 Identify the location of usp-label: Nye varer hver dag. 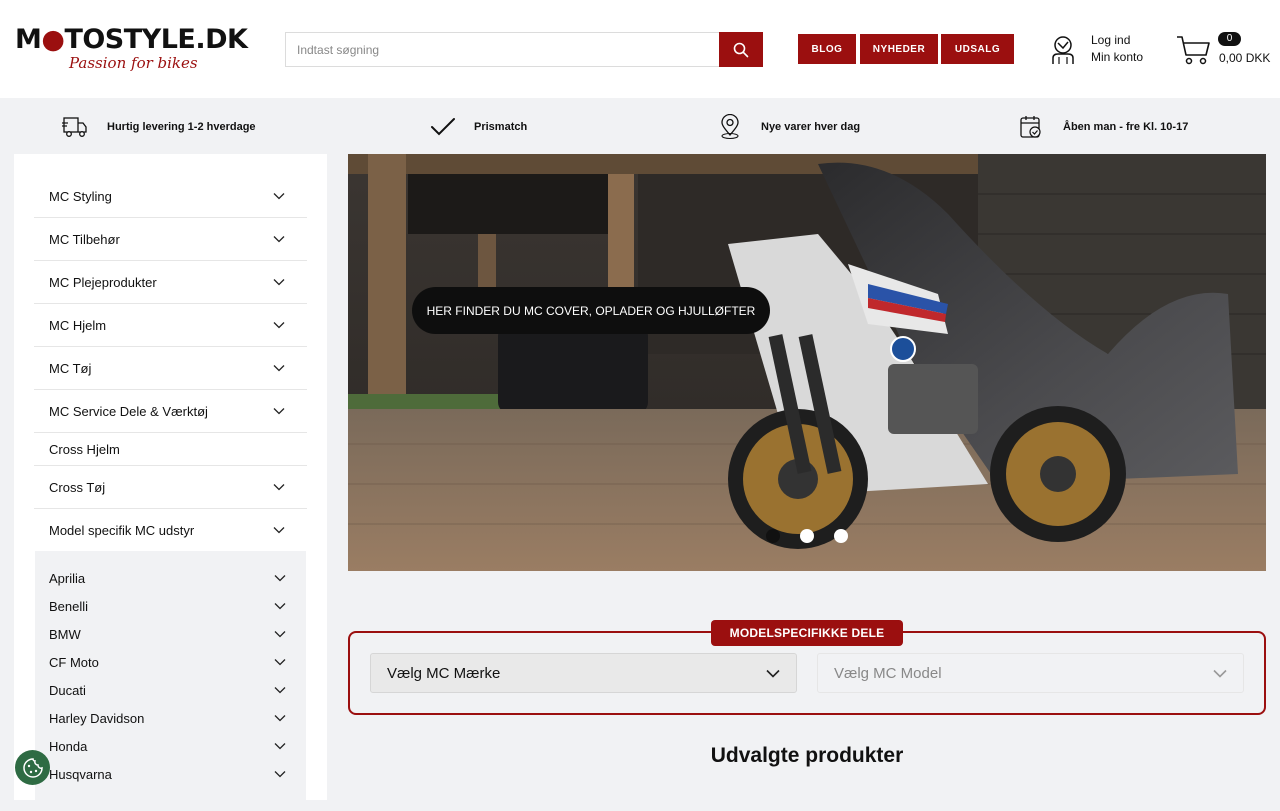
(811, 127).